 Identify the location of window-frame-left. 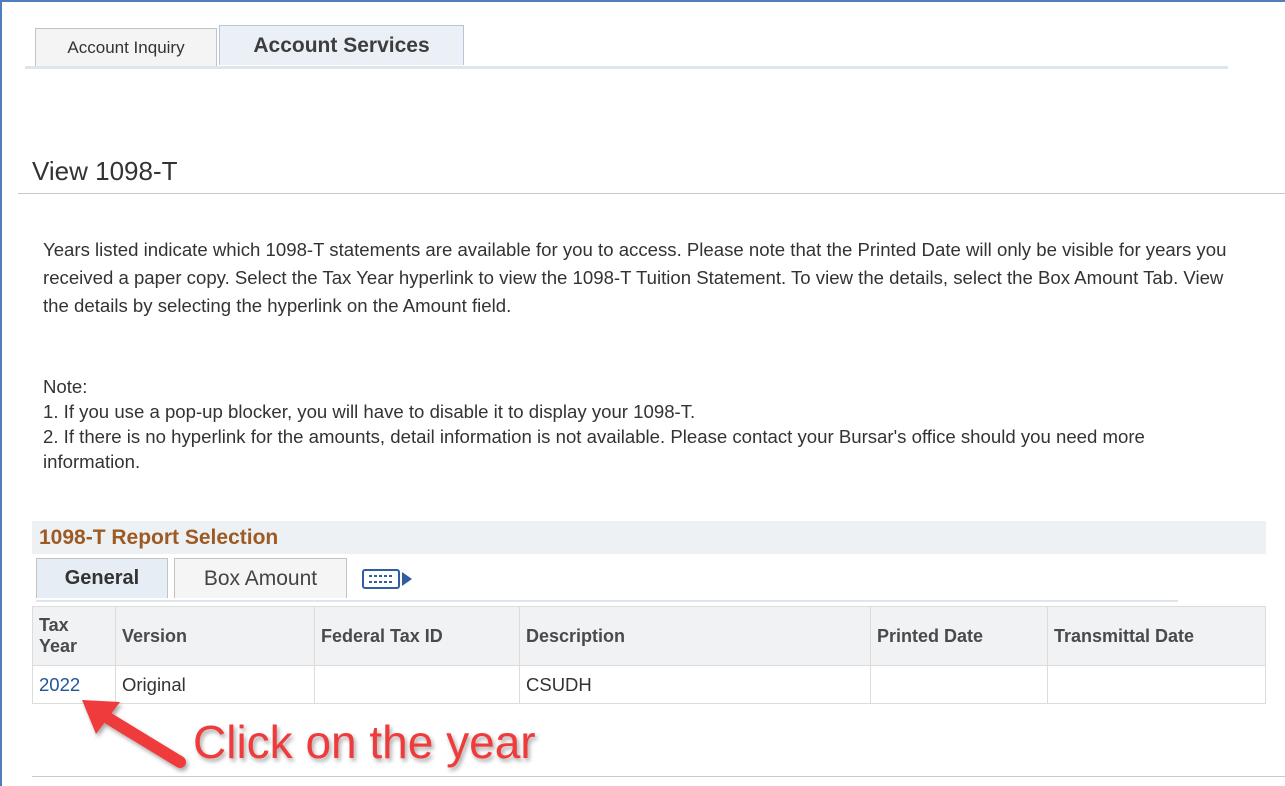
(1, 393).